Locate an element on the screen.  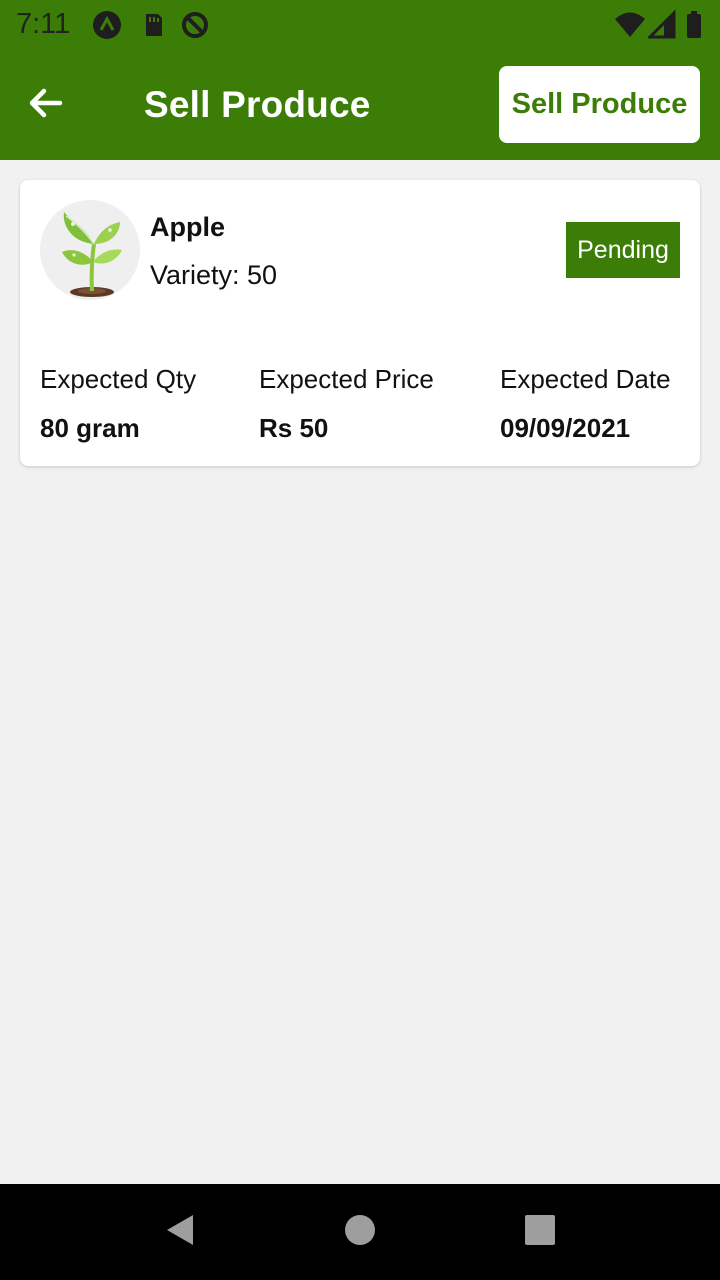
cellular-icon is located at coordinates (662, 24).